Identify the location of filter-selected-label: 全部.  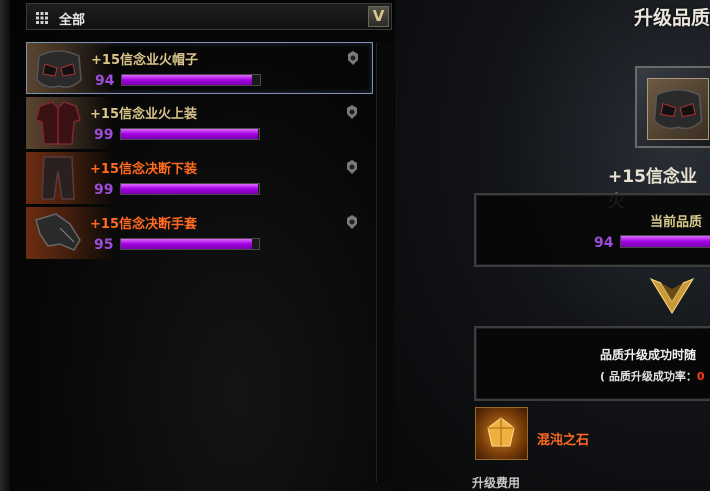
(72, 20).